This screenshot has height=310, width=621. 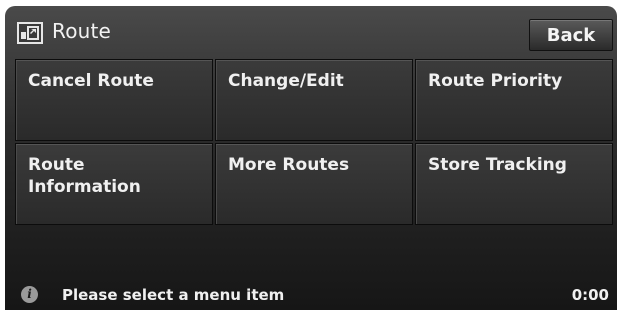 I want to click on status-bar: i Please select a menu item 0:00, so click(x=311, y=296).